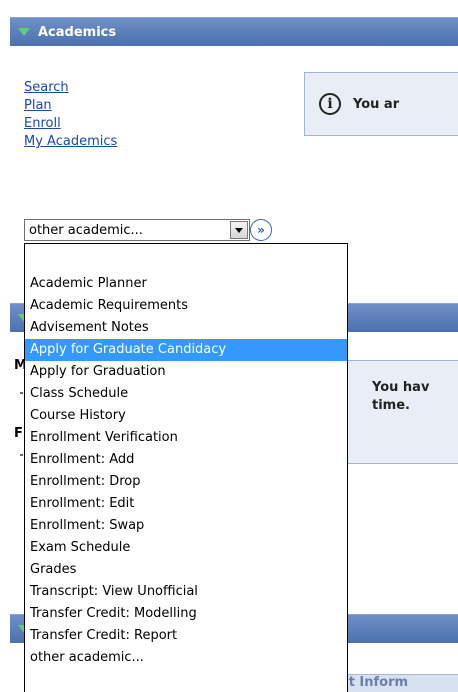 This screenshot has width=458, height=692. I want to click on option-enrollment-add: Enrollment: Add, so click(186, 460).